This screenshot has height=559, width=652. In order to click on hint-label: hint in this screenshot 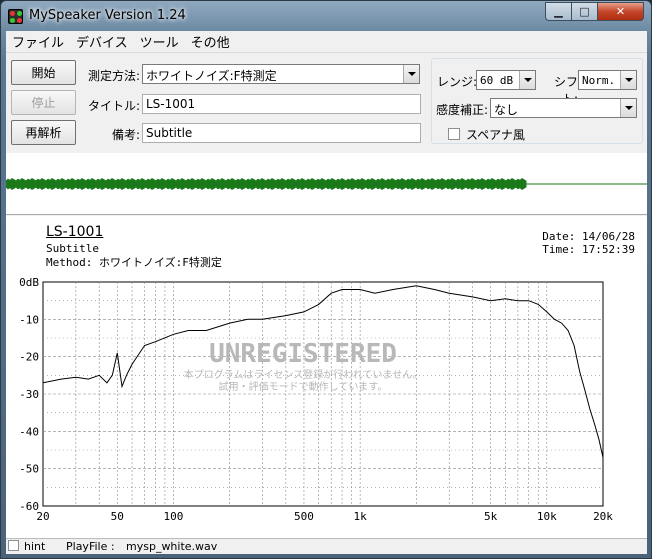, I will do `click(35, 546)`.